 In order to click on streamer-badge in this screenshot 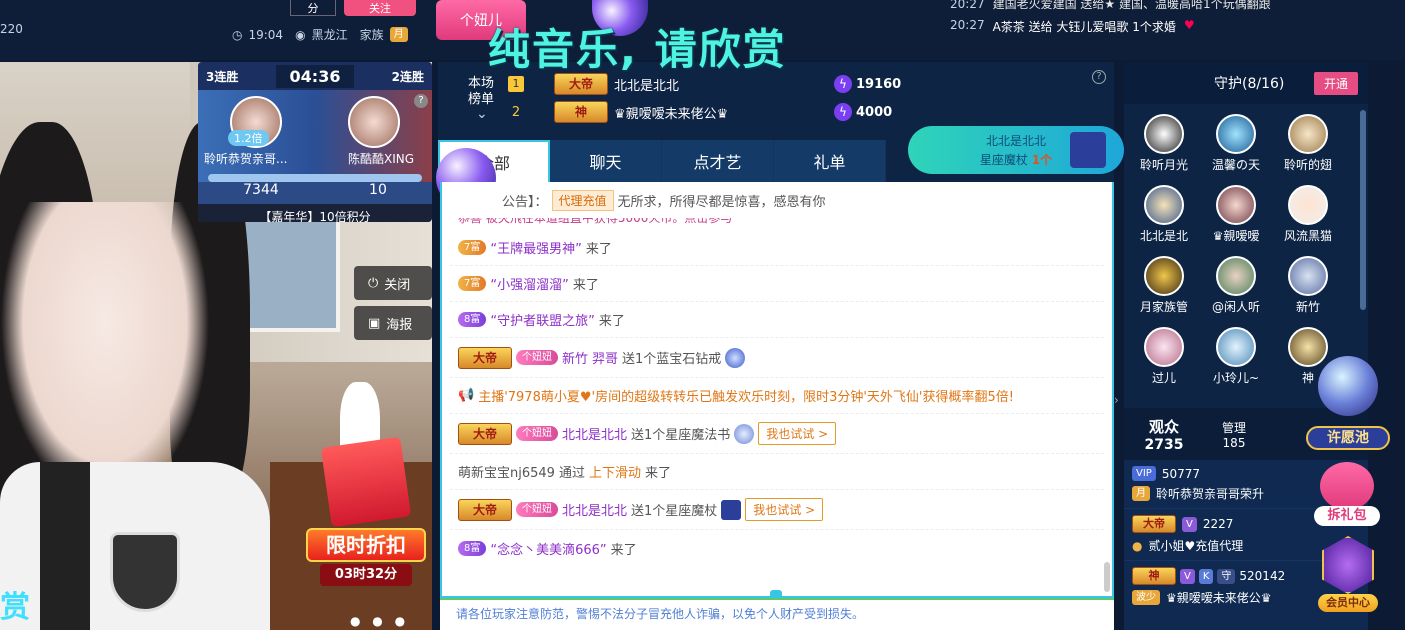, I will do `click(145, 572)`.